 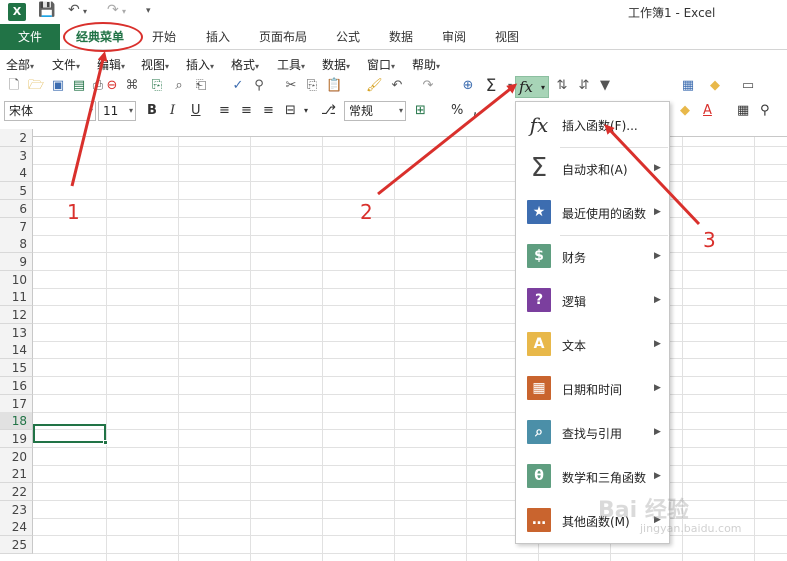 What do you see at coordinates (46, 10) in the screenshot?
I see `save-icon: 💾` at bounding box center [46, 10].